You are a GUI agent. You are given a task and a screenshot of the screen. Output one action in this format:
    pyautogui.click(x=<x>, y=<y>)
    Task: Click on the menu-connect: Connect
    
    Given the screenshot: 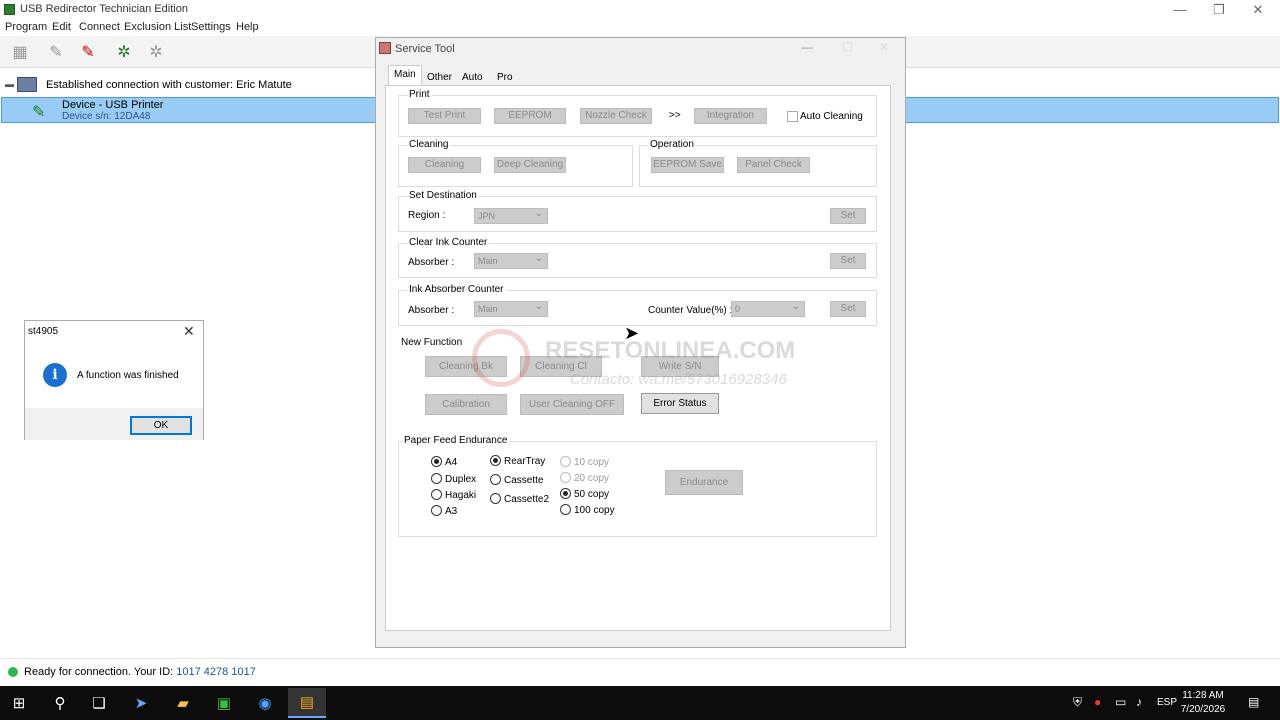 What is the action you would take?
    pyautogui.click(x=99, y=27)
    